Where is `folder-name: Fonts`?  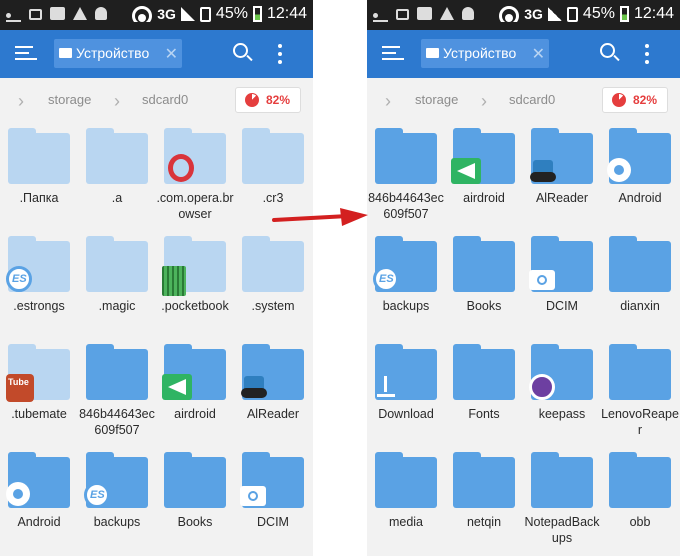 folder-name: Fonts is located at coordinates (484, 414).